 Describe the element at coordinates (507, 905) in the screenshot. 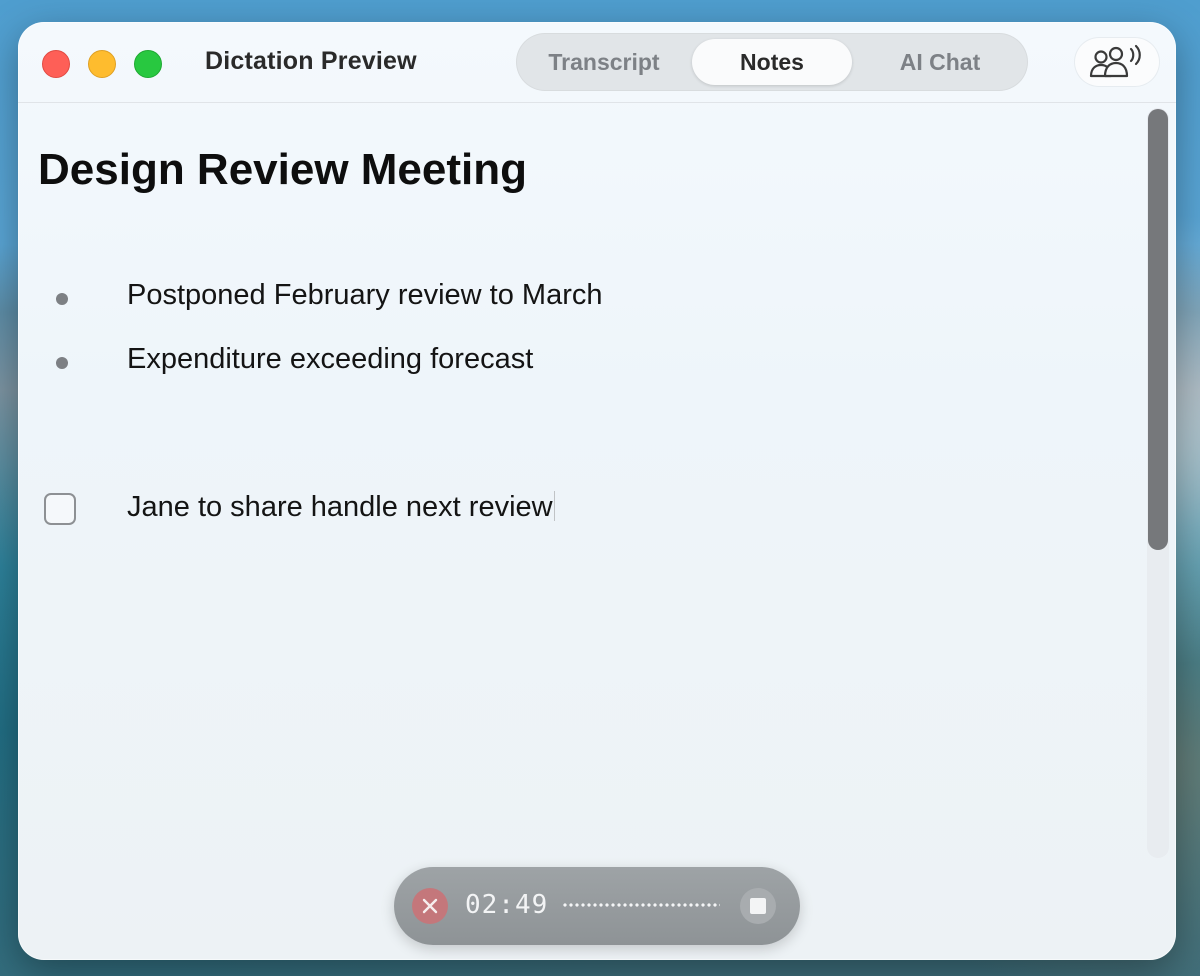

I see `recording-timer: 02:49` at that location.